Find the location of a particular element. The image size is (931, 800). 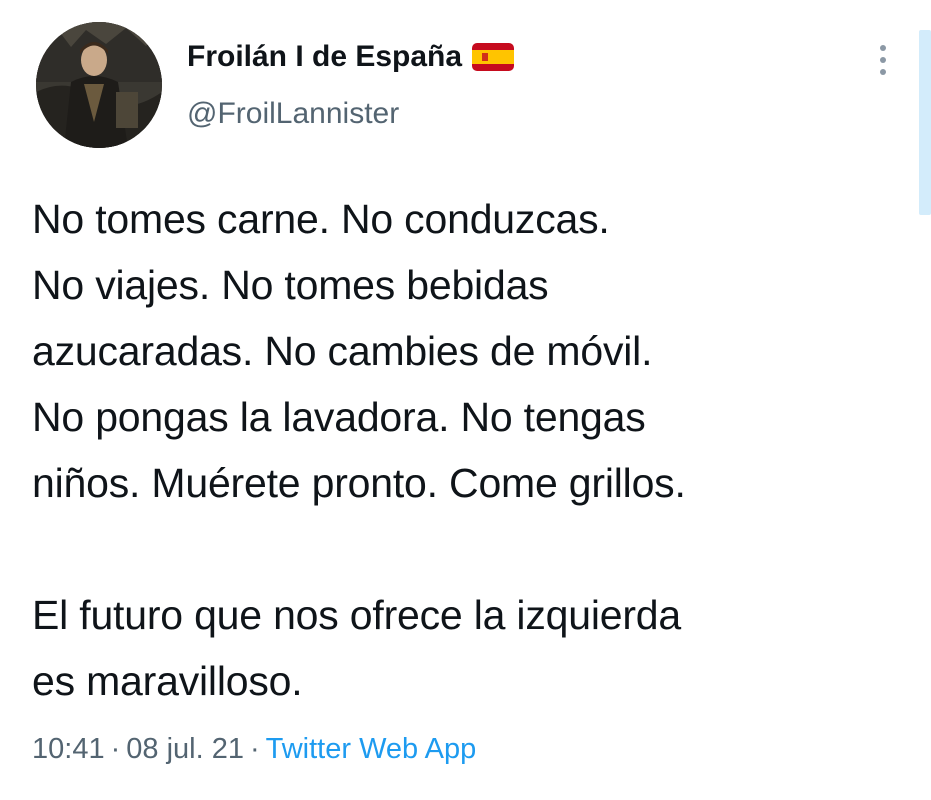

scroll-indicator is located at coordinates (925, 122).